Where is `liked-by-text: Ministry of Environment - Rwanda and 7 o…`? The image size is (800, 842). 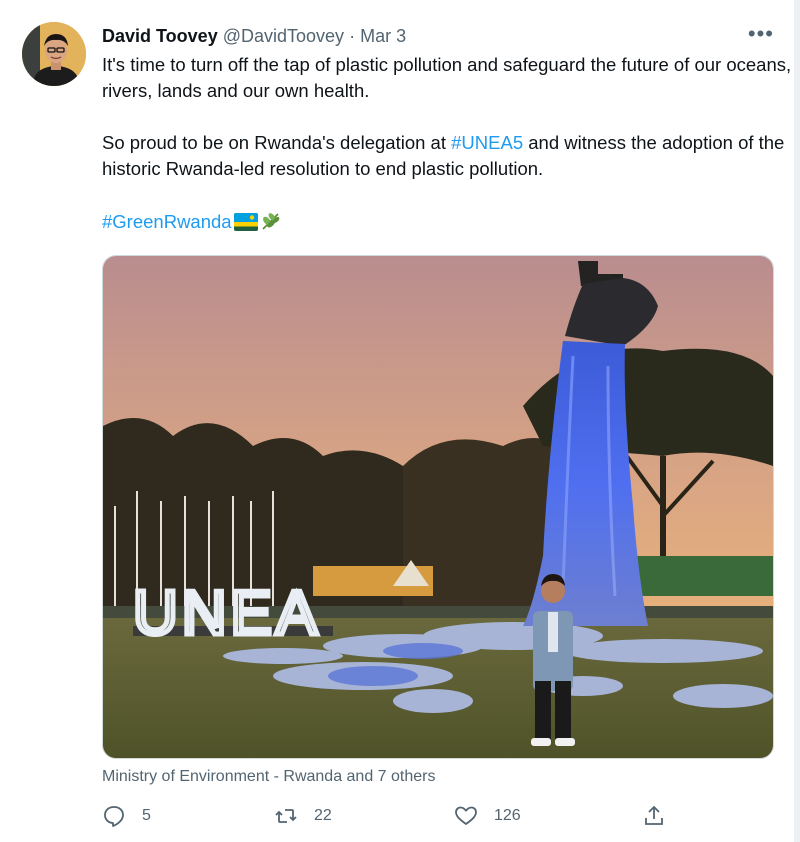
liked-by-text: Ministry of Environment - Rwanda and 7 o… is located at coordinates (268, 777).